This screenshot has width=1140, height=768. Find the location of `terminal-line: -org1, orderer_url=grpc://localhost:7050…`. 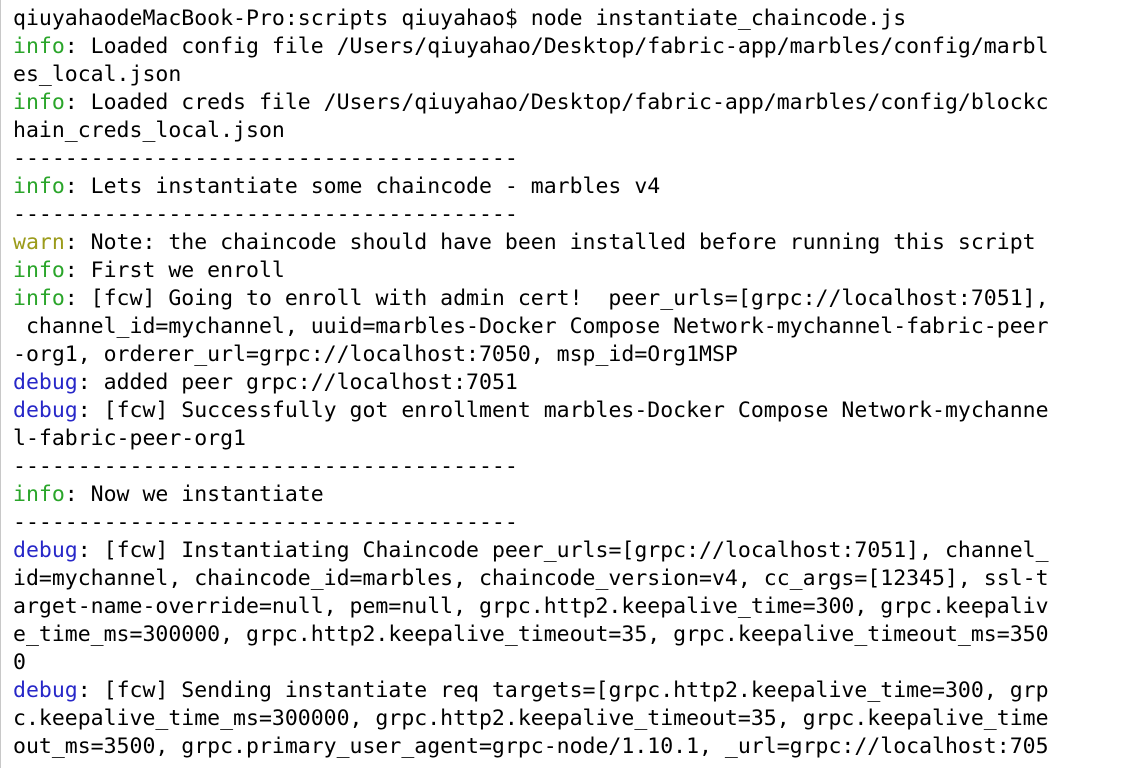

terminal-line: -org1, orderer_url=grpc://localhost:7050… is located at coordinates (531, 355).